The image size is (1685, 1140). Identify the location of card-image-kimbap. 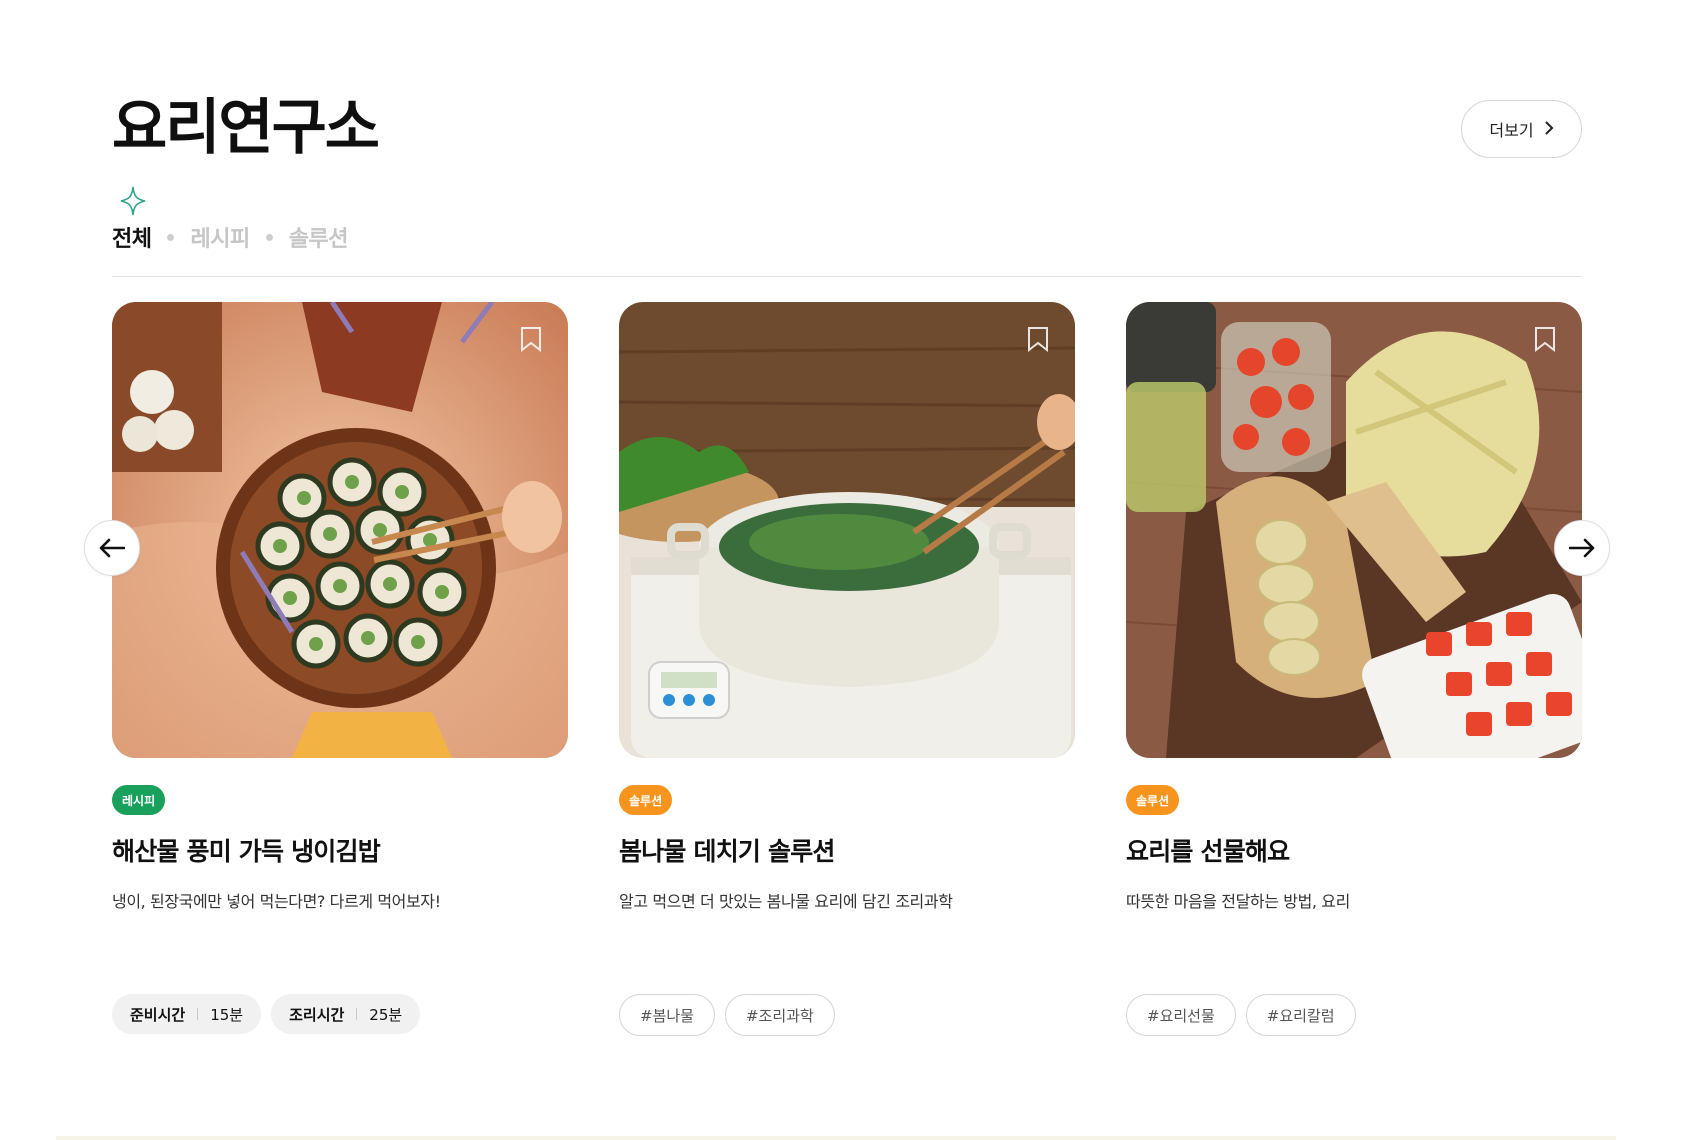
(340, 530).